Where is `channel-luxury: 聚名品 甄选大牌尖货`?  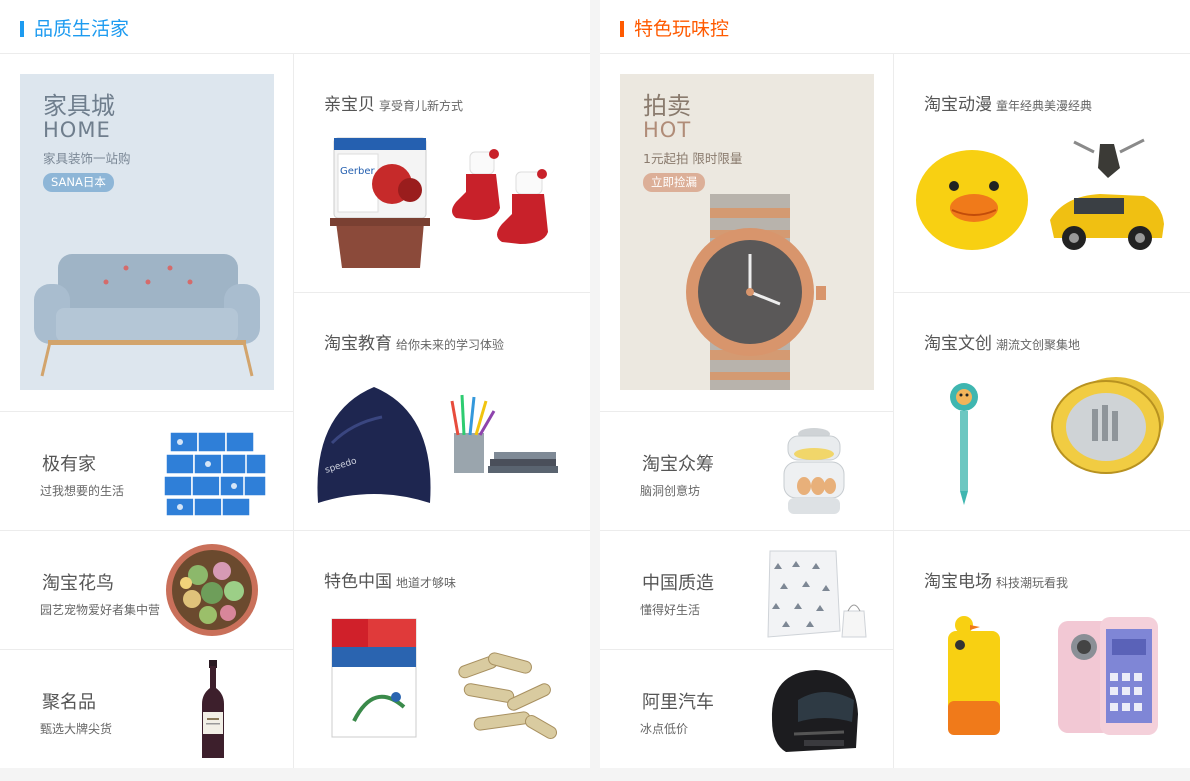
channel-luxury: 聚名品 甄选大牌尖货 is located at coordinates (146, 709).